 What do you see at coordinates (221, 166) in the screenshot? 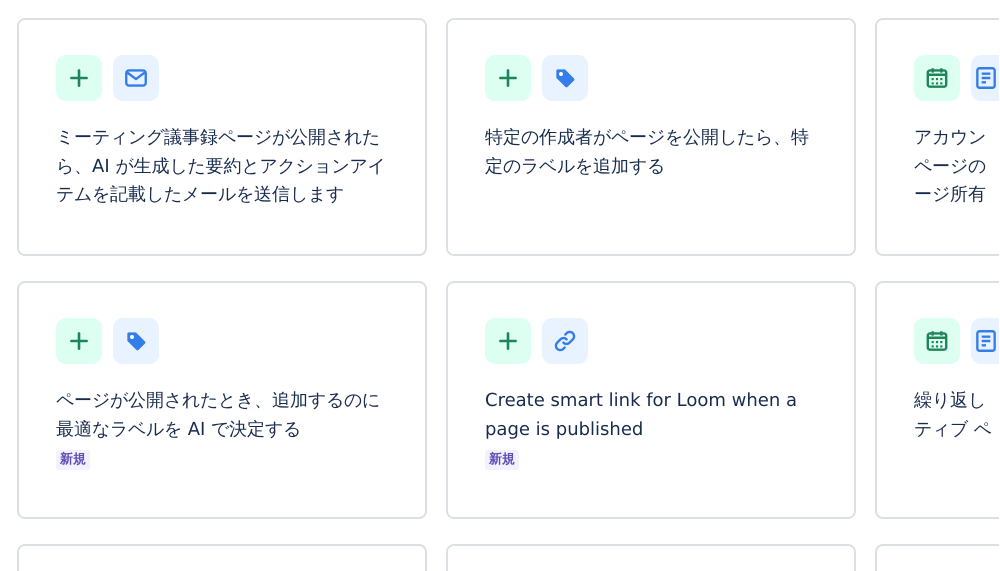
I see `template-description: ミーティング議事録ページが公開されたら、AI が生成した要約とアクションアイテムを記載したメールを送信します` at bounding box center [221, 166].